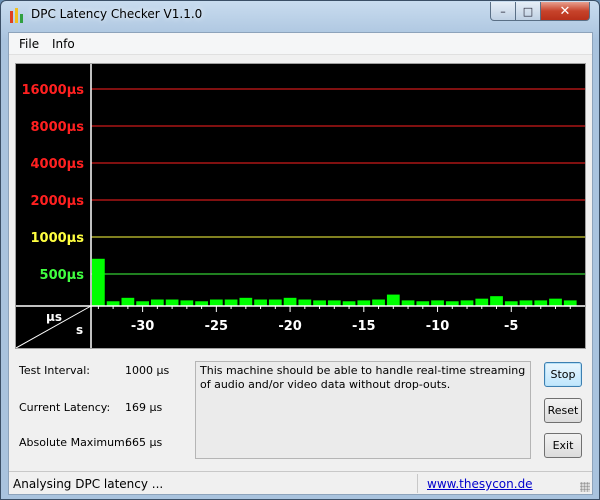  I want to click on close-icon: ✕, so click(565, 11).